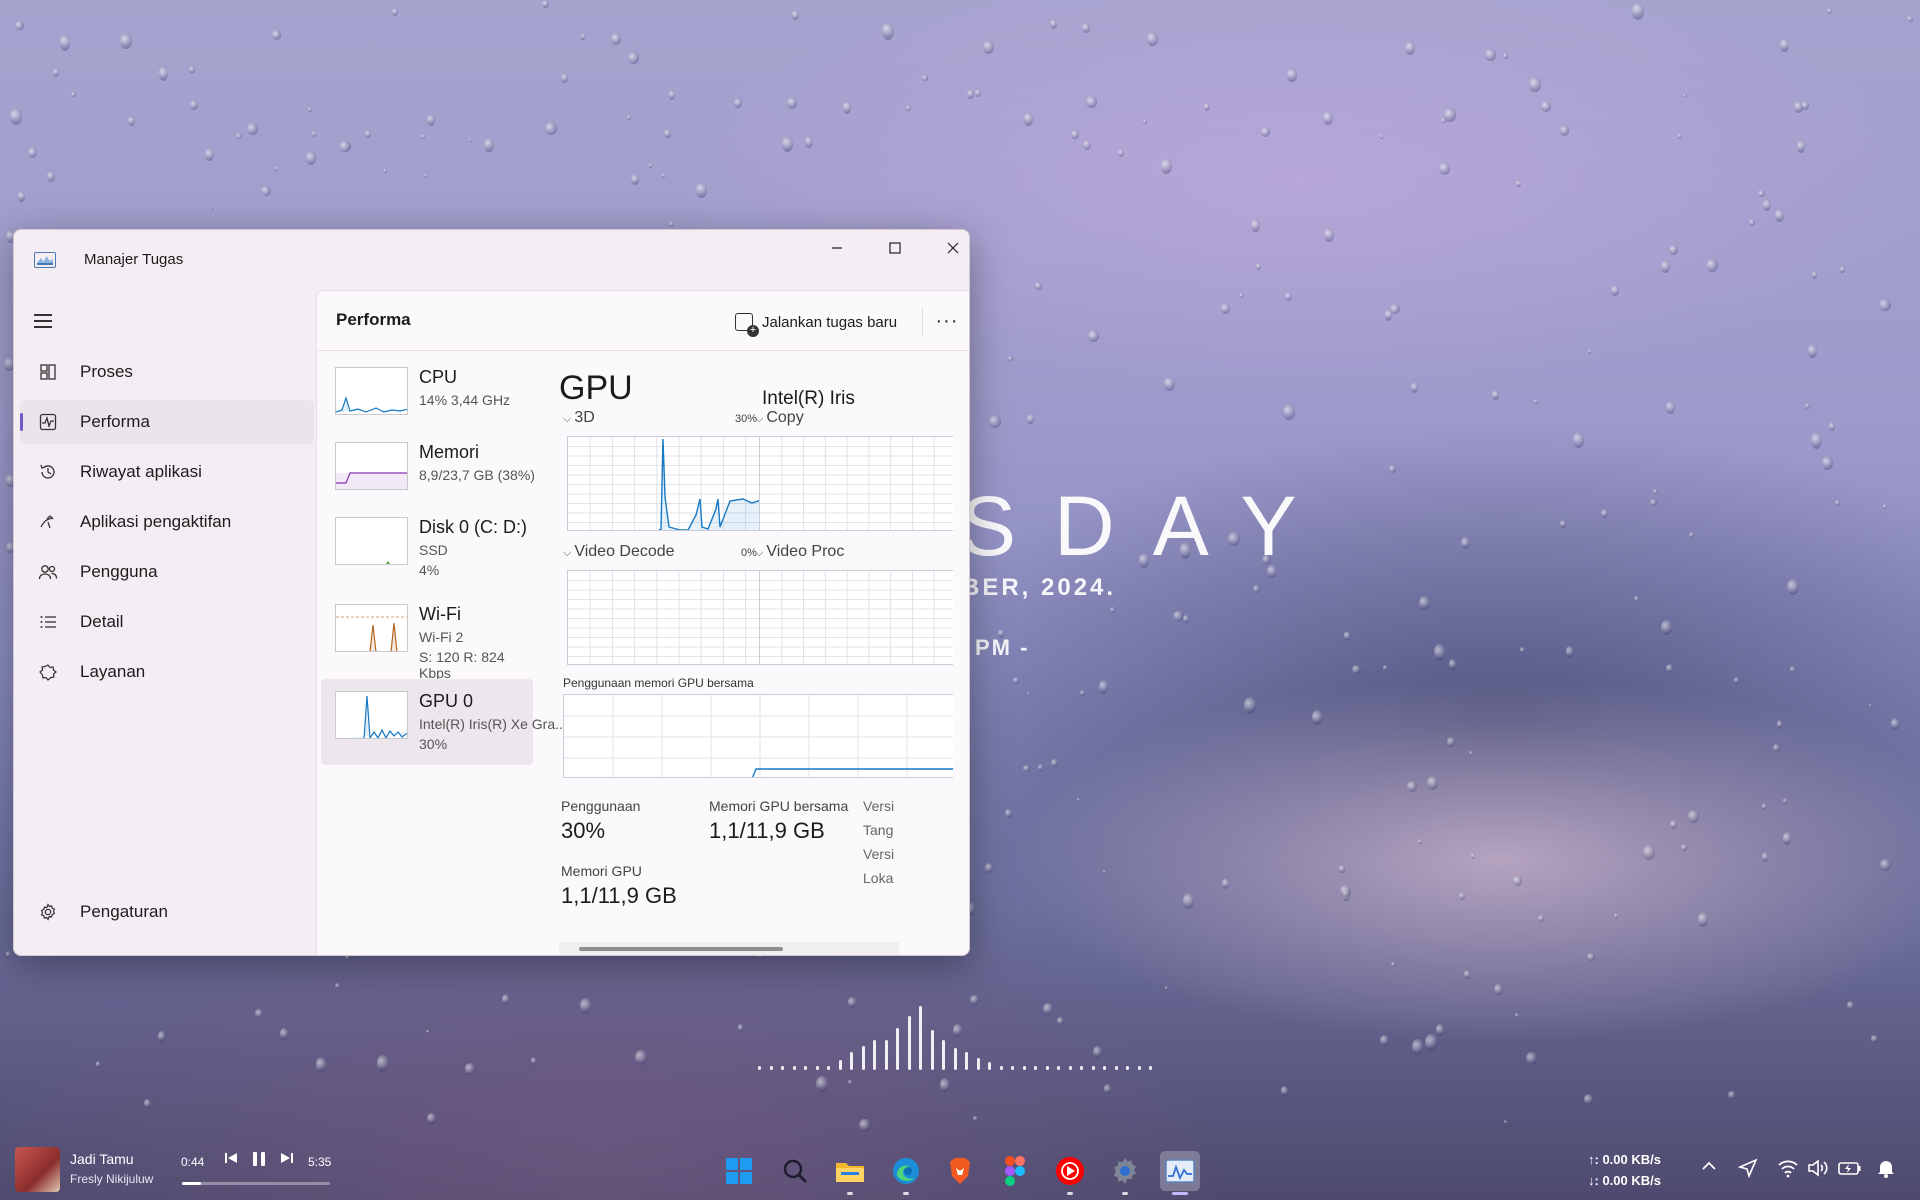 The width and height of the screenshot is (1920, 1200). What do you see at coordinates (619, 552) in the screenshot?
I see `graph-video-decode-dropdown: ⌵ Video Decode` at bounding box center [619, 552].